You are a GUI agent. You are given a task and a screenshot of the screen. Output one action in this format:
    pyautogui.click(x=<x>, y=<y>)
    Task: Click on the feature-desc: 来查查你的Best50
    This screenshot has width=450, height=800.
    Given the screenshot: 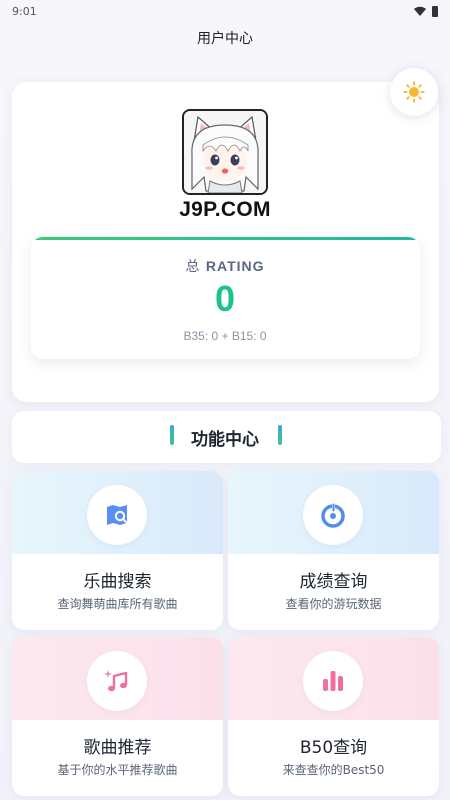 What is the action you would take?
    pyautogui.click(x=333, y=770)
    